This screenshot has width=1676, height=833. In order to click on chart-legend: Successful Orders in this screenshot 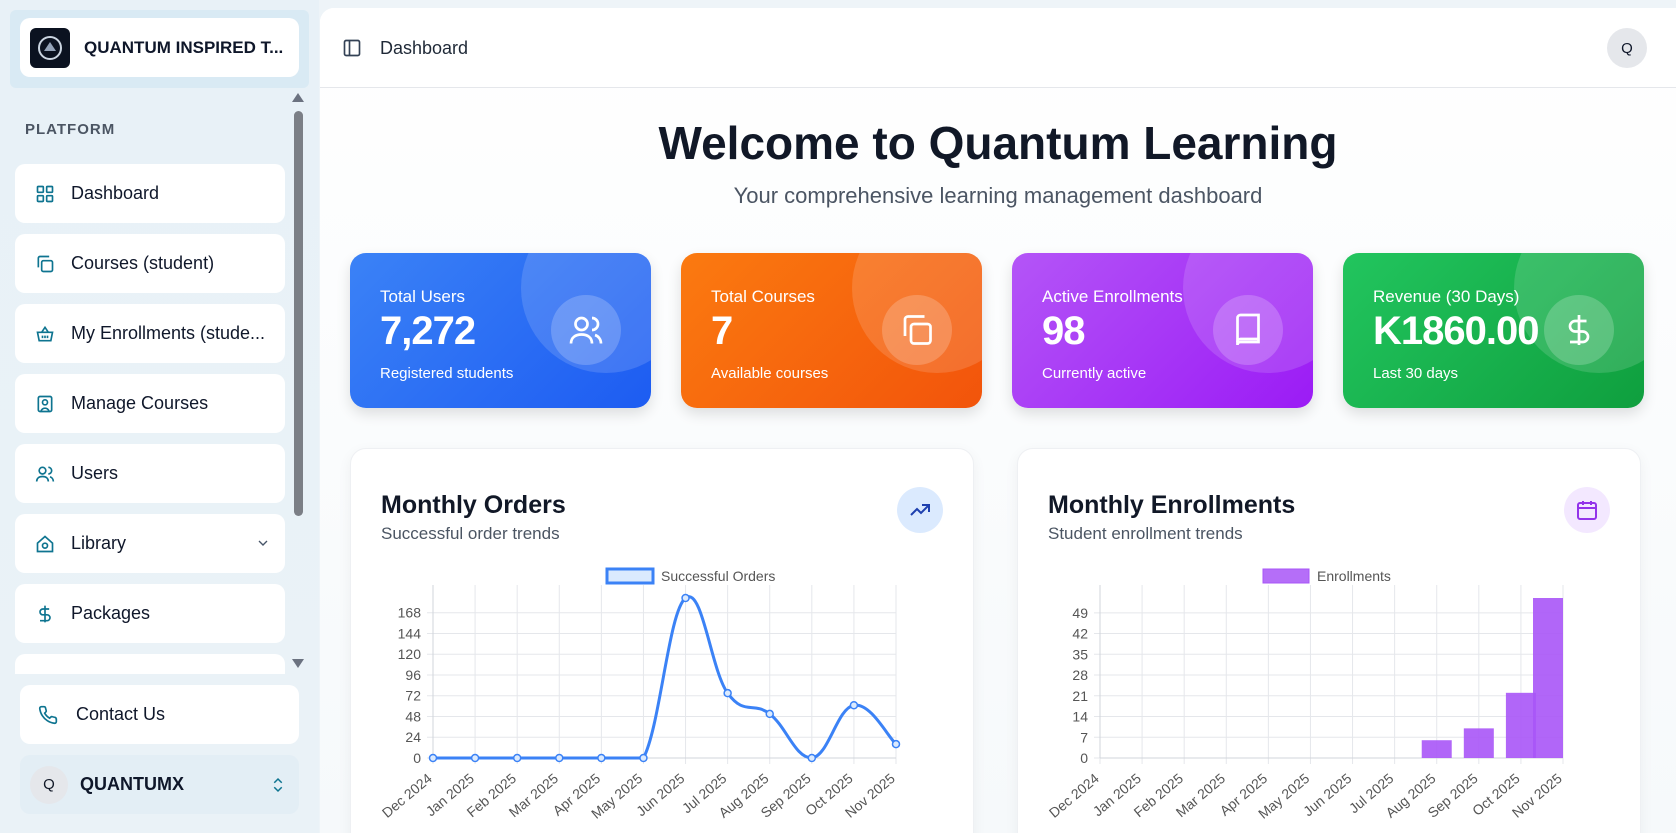, I will do `click(690, 576)`.